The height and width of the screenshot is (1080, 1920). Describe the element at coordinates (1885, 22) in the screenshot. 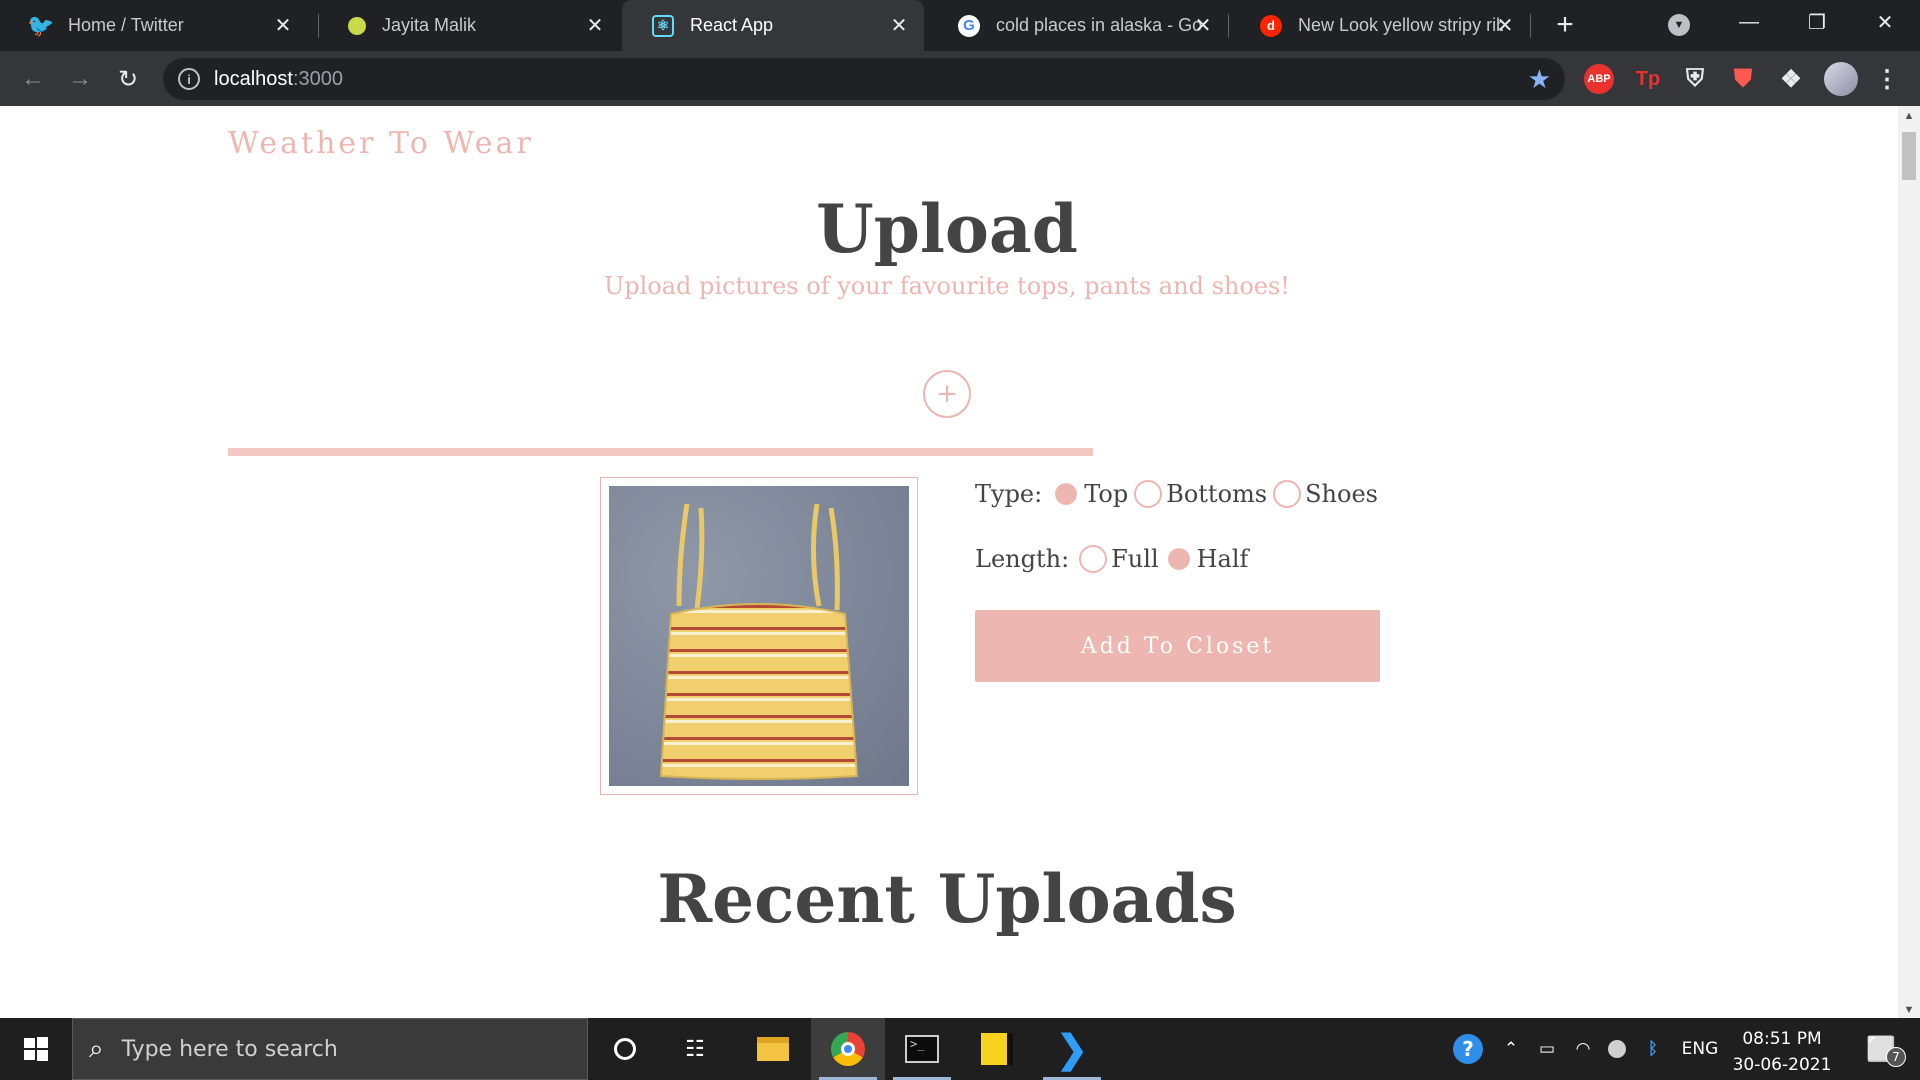

I see `window-close-button: ✕` at that location.